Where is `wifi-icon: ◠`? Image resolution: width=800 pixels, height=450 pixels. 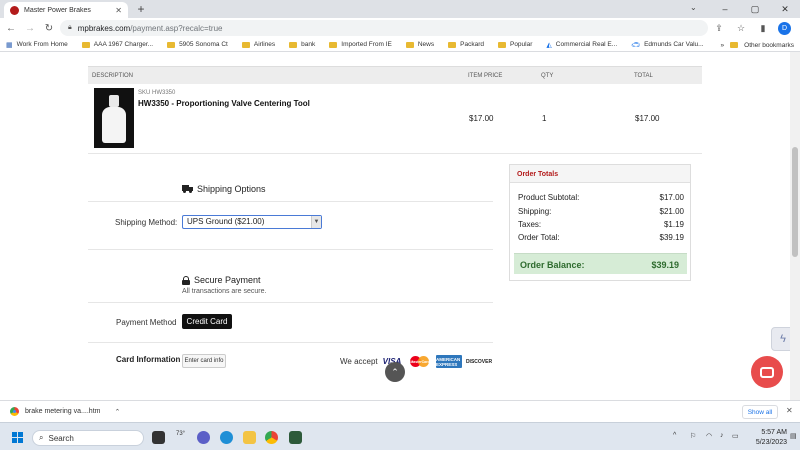 wifi-icon: ◠ is located at coordinates (709, 436).